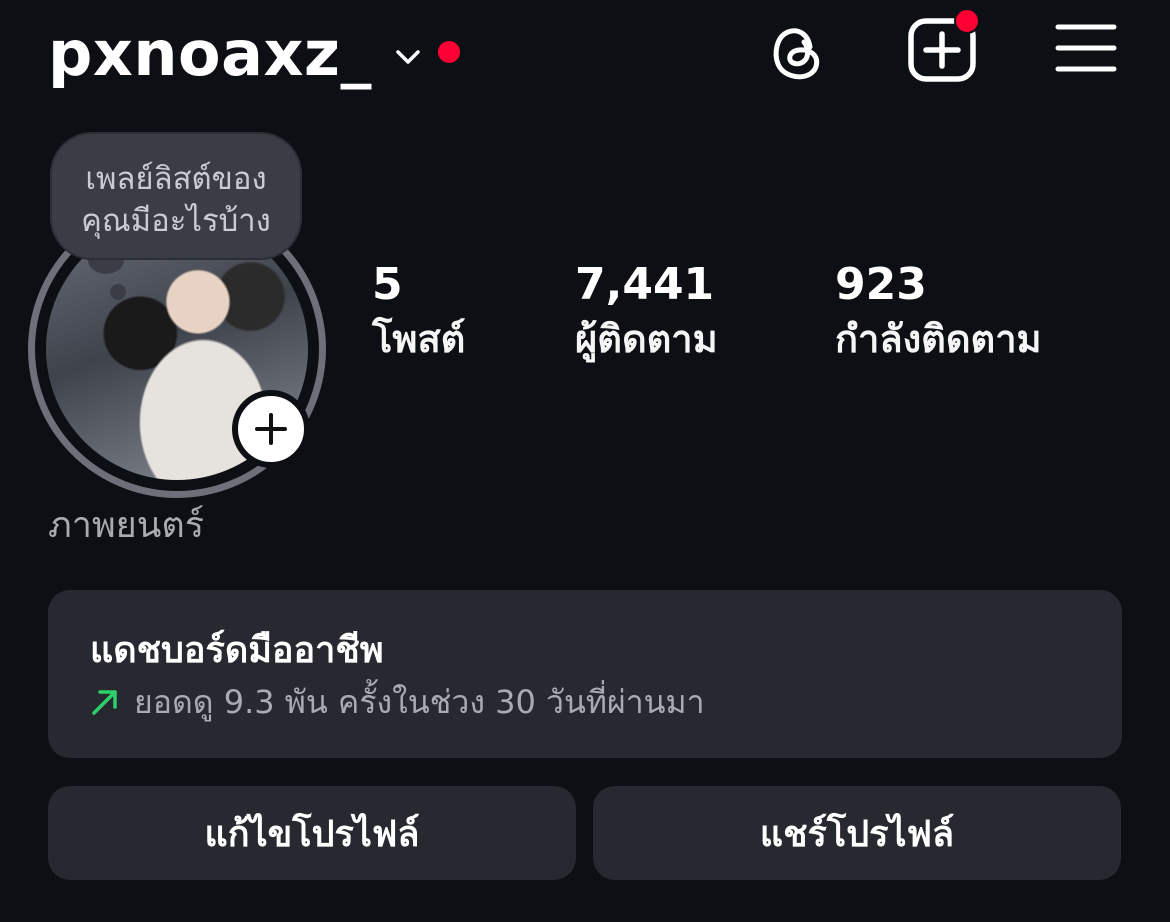 This screenshot has height=922, width=1170. Describe the element at coordinates (419, 339) in the screenshot. I see `posts-label: โพสต์` at that location.